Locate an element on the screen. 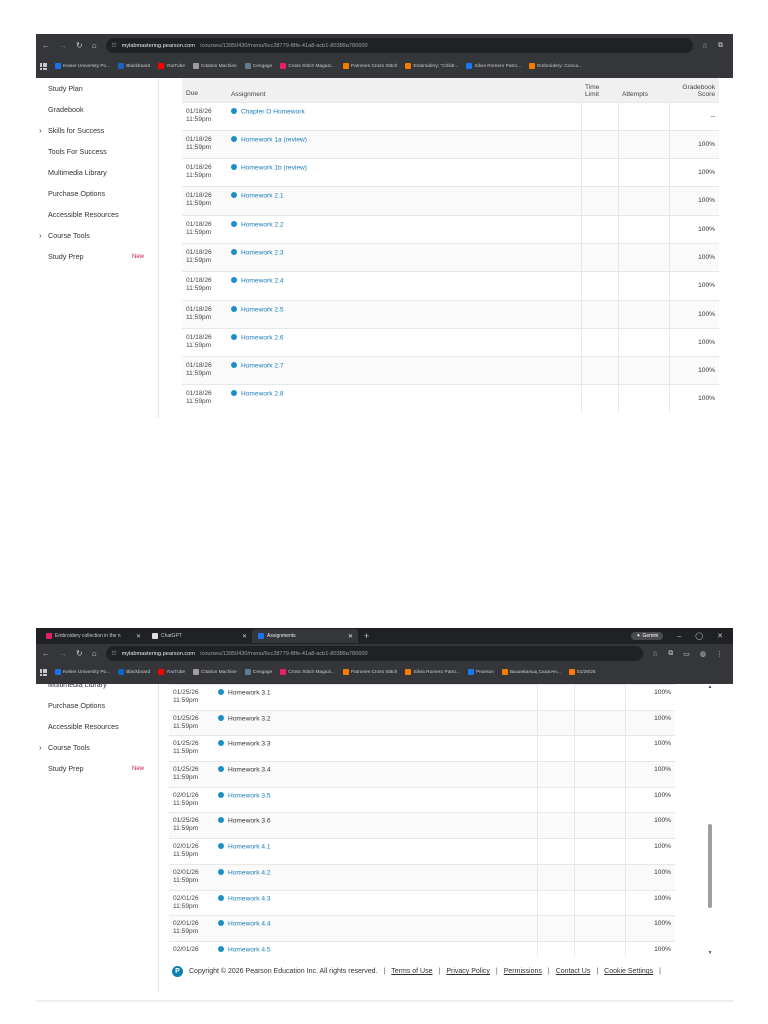 The width and height of the screenshot is (768, 1024). header-attempts: Attempts is located at coordinates (643, 90).